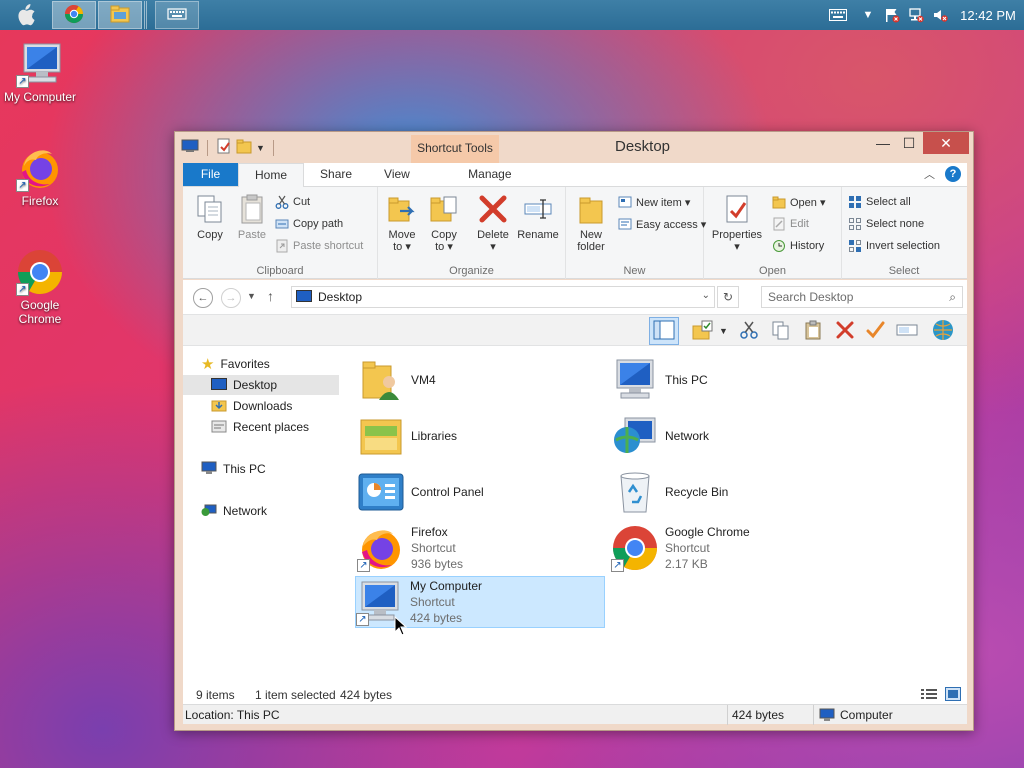  I want to click on copy-tool-button, so click(781, 331).